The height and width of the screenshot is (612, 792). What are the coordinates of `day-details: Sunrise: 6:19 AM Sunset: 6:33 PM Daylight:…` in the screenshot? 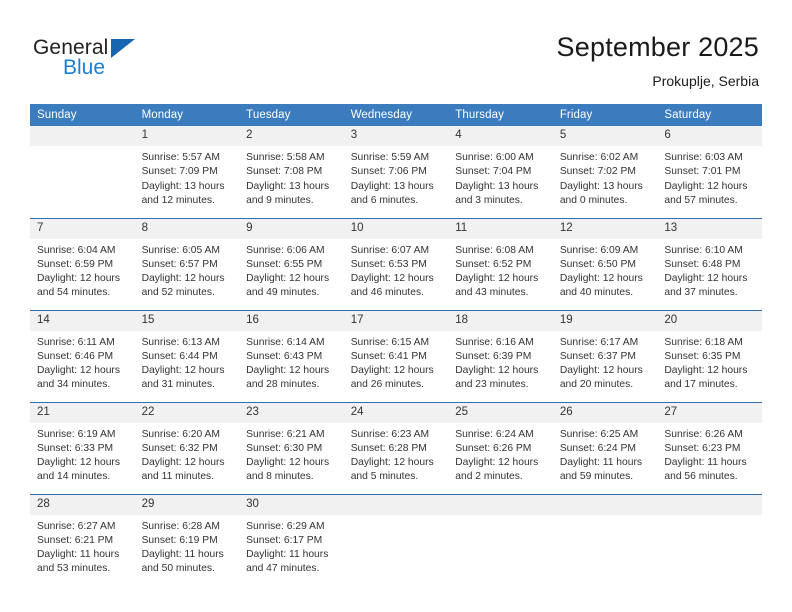 It's located at (82, 454).